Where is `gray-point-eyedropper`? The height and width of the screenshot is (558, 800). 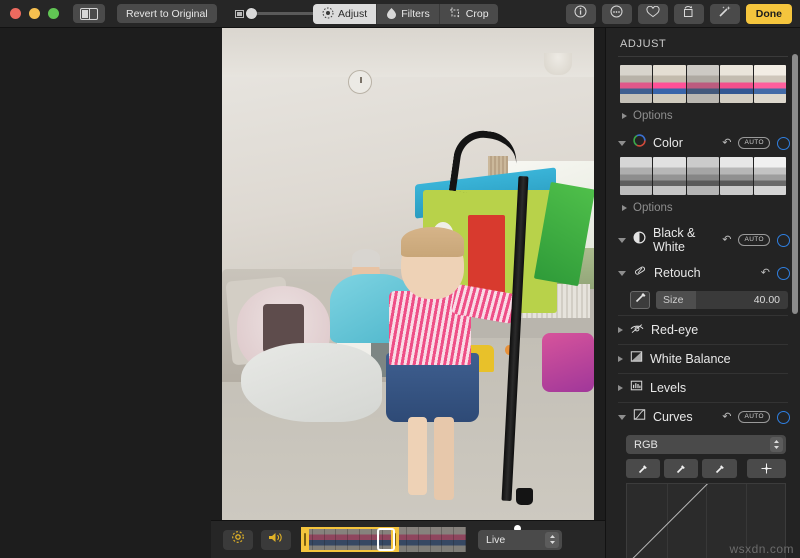
gray-point-eyedropper is located at coordinates (681, 468).